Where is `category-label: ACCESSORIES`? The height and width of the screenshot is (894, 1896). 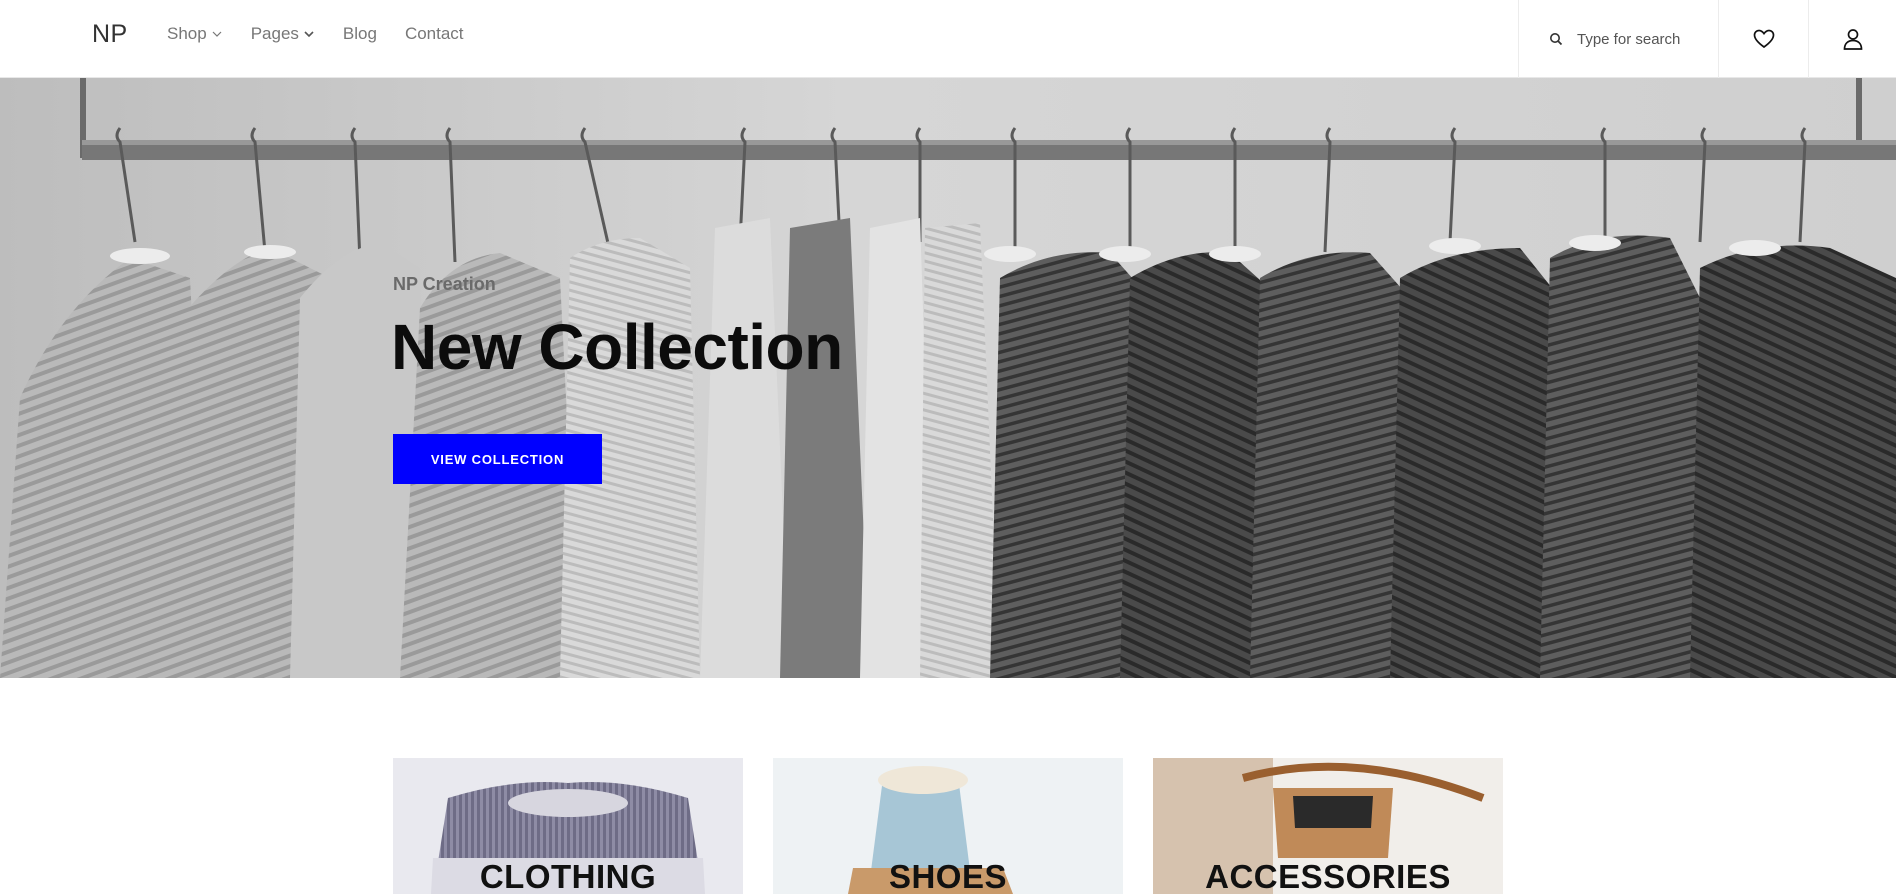 category-label: ACCESSORIES is located at coordinates (1328, 876).